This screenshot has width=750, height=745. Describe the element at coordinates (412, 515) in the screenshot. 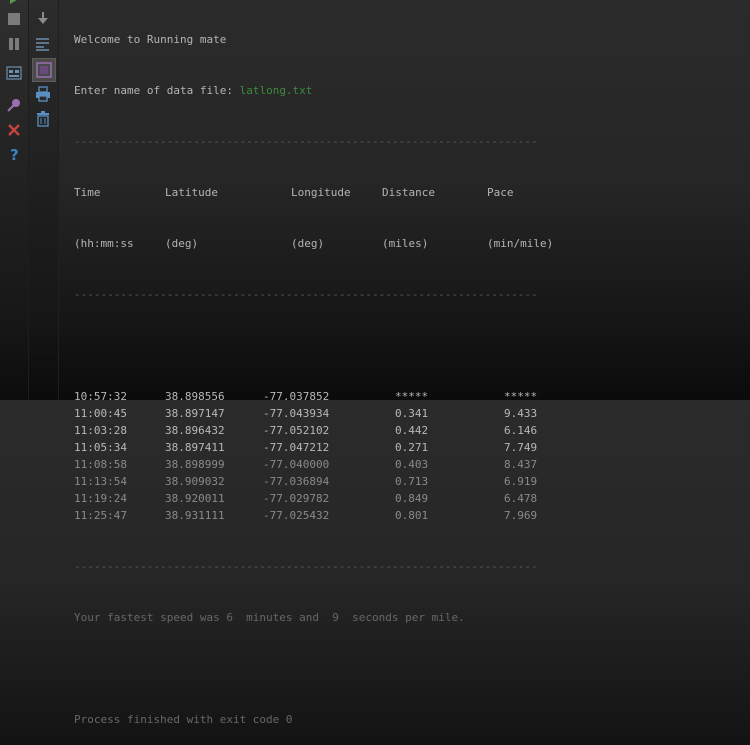

I see `cell-distance: 0.801` at that location.